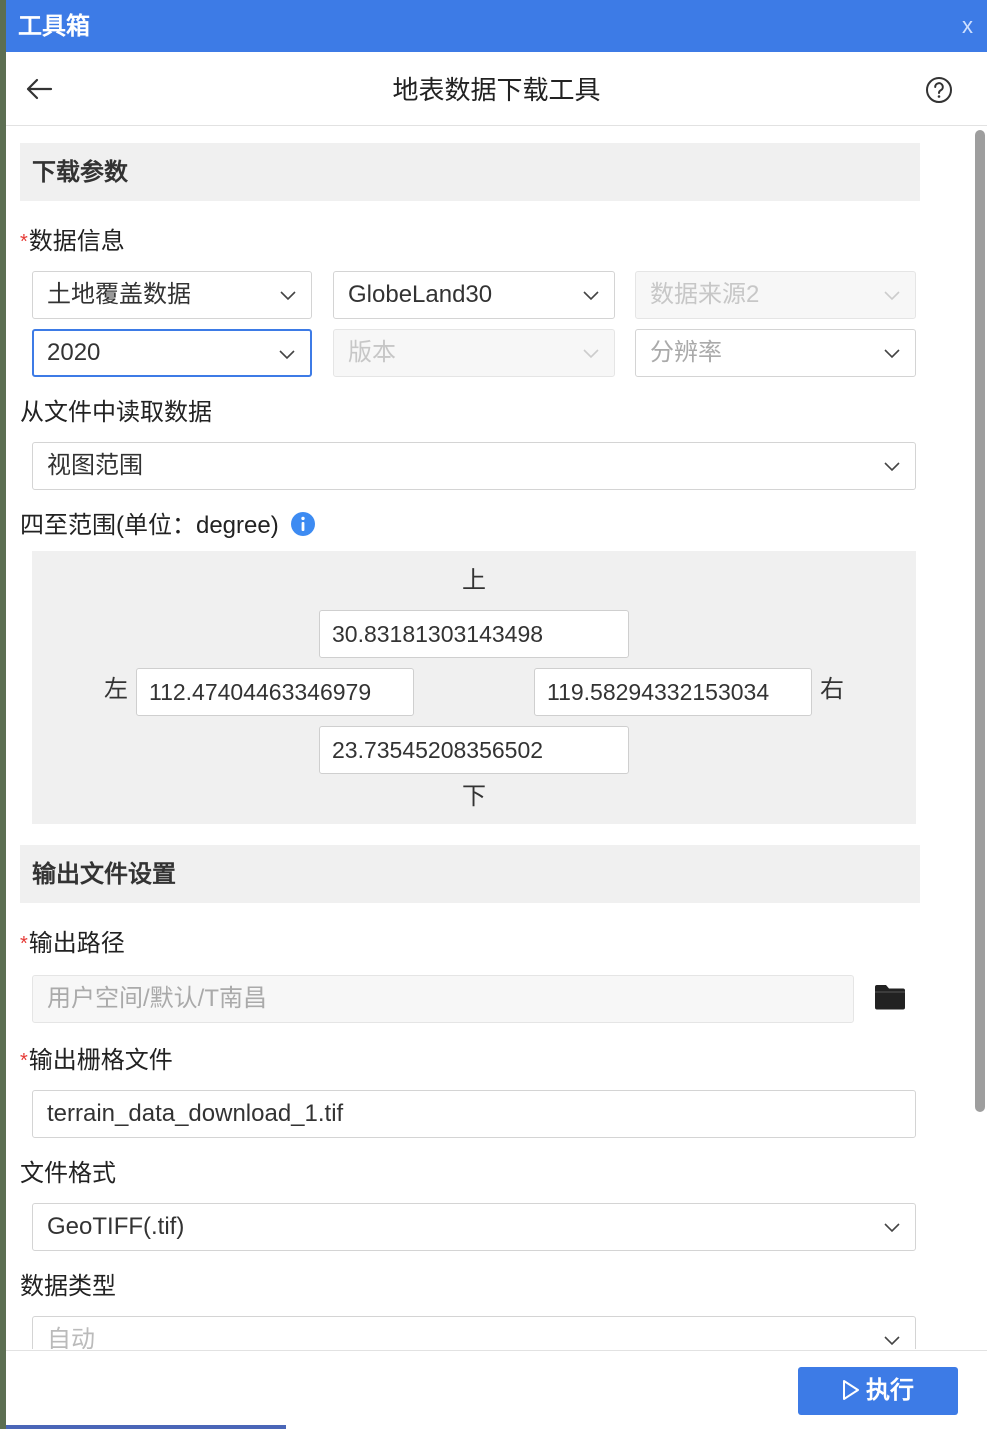 This screenshot has height=1429, width=987. What do you see at coordinates (54, 26) in the screenshot?
I see `window-title: 工具箱` at bounding box center [54, 26].